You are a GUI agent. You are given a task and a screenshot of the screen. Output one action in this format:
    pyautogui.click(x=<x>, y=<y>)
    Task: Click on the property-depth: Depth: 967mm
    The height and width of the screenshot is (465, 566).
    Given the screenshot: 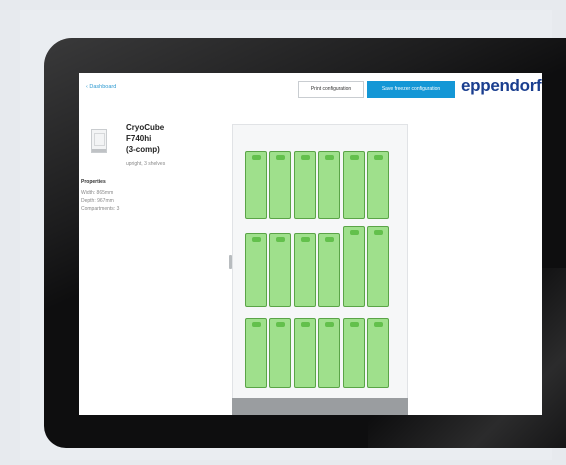 What is the action you would take?
    pyautogui.click(x=97, y=201)
    